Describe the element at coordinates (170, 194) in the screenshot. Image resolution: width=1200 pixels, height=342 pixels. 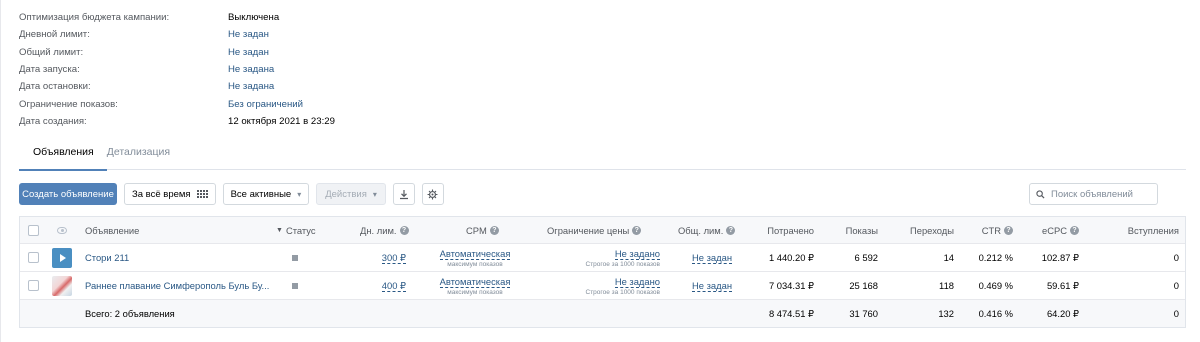
I see `period-button: За всё время` at that location.